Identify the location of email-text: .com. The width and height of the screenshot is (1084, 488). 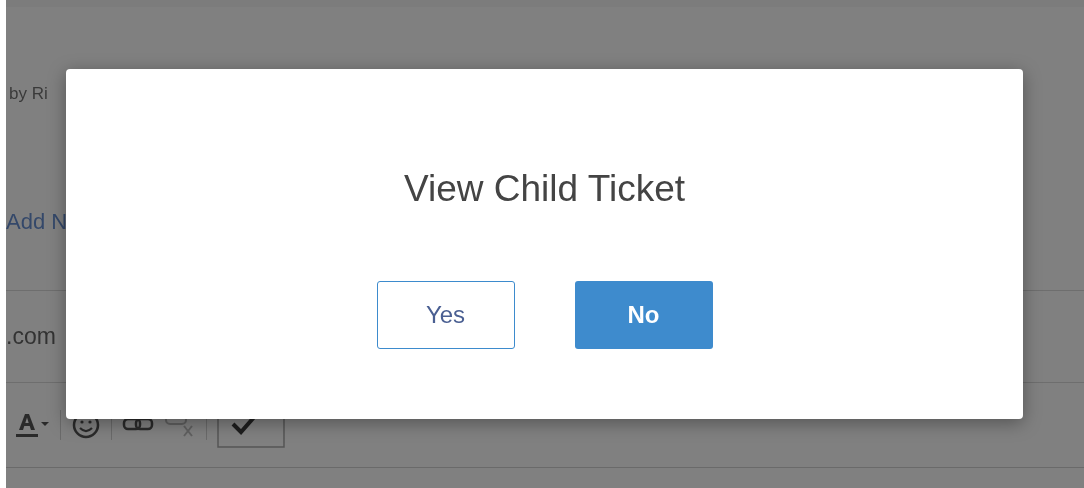
(31, 336).